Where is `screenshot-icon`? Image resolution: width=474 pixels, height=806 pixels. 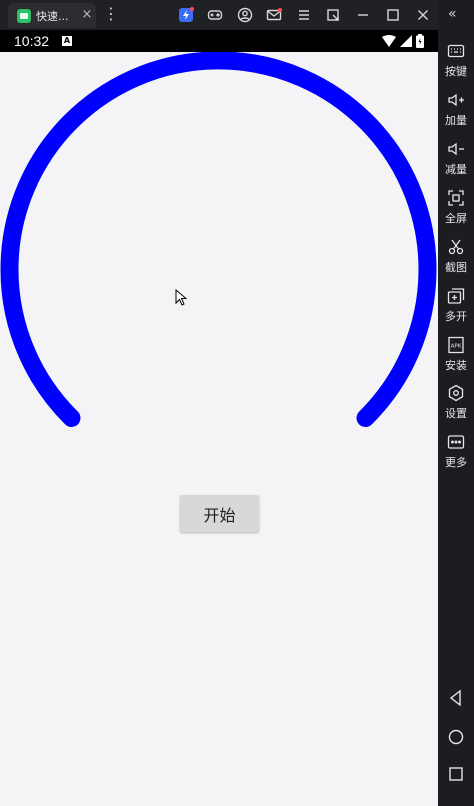
screenshot-icon is located at coordinates (456, 247).